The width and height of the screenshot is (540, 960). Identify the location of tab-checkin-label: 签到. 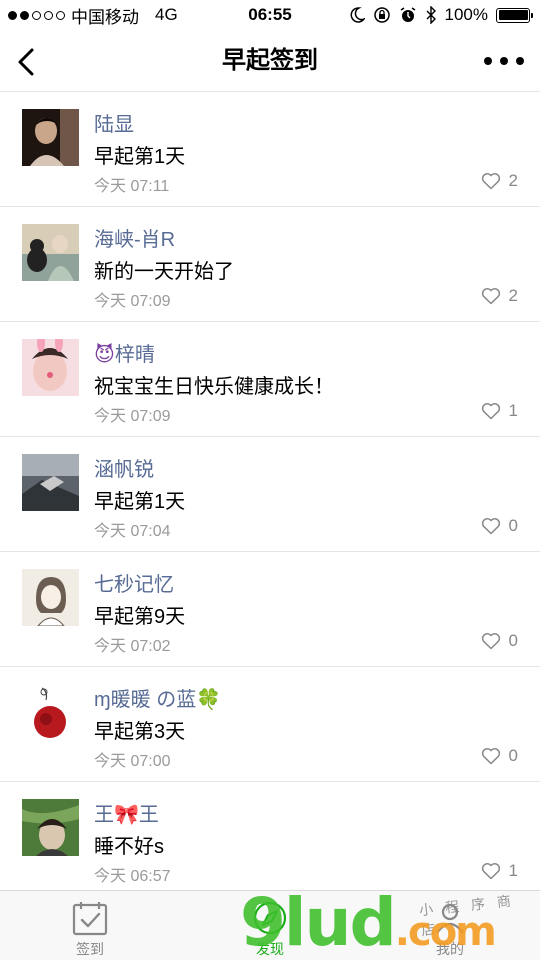
(90, 949).